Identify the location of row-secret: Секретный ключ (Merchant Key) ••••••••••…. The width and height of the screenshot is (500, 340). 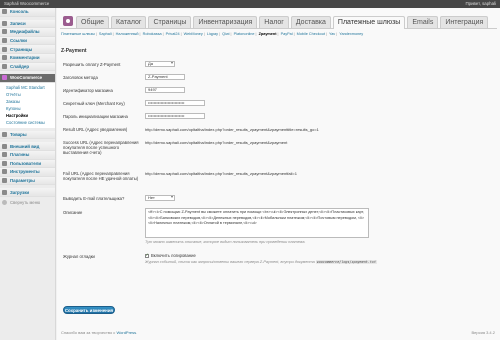
(279, 104).